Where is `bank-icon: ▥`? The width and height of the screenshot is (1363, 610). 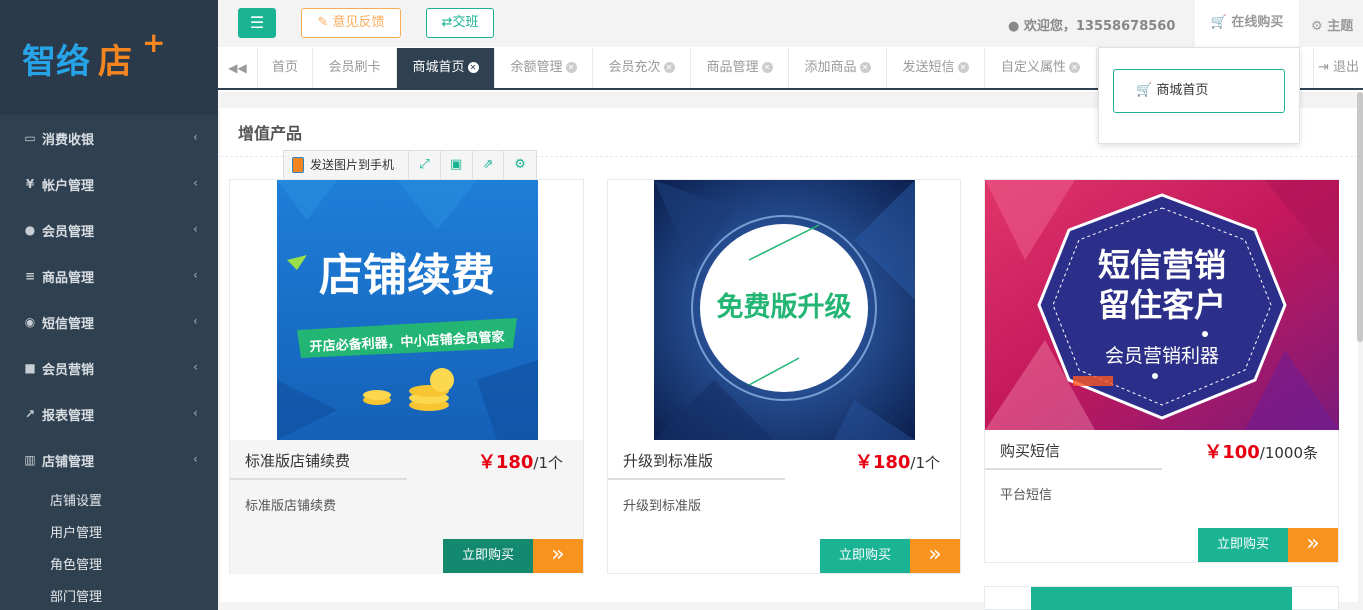 bank-icon: ▥ is located at coordinates (30, 460).